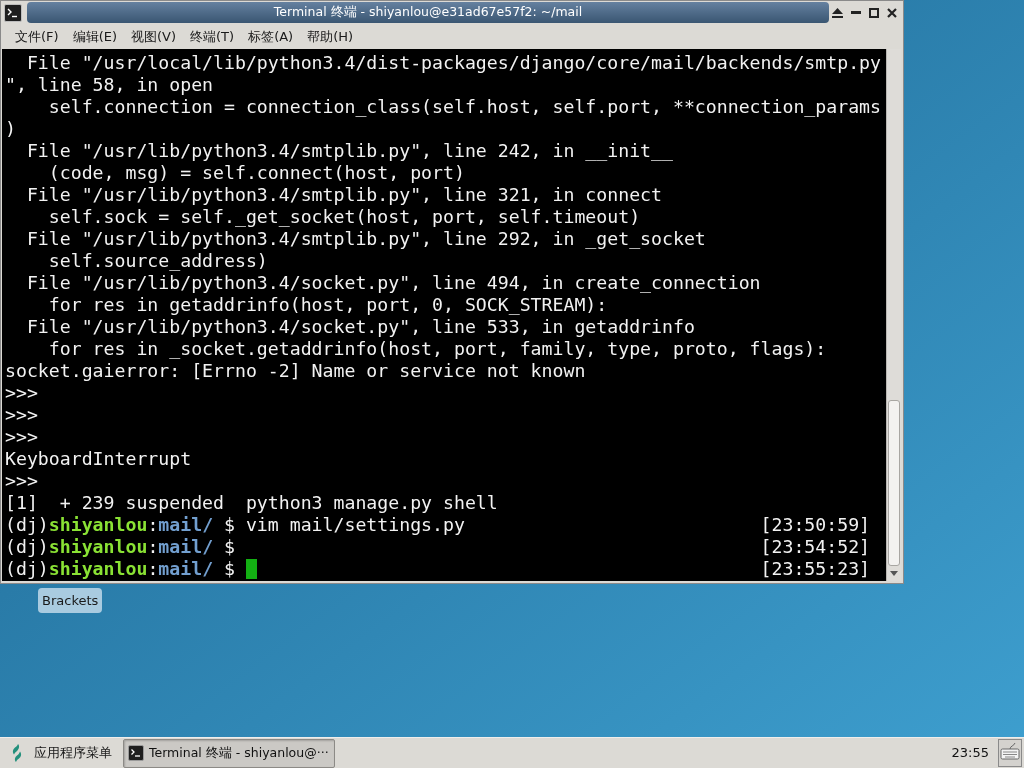  What do you see at coordinates (344, 217) in the screenshot?
I see `terminal-line: self.sock = self._get_socket(host, port, self.timeout)` at bounding box center [344, 217].